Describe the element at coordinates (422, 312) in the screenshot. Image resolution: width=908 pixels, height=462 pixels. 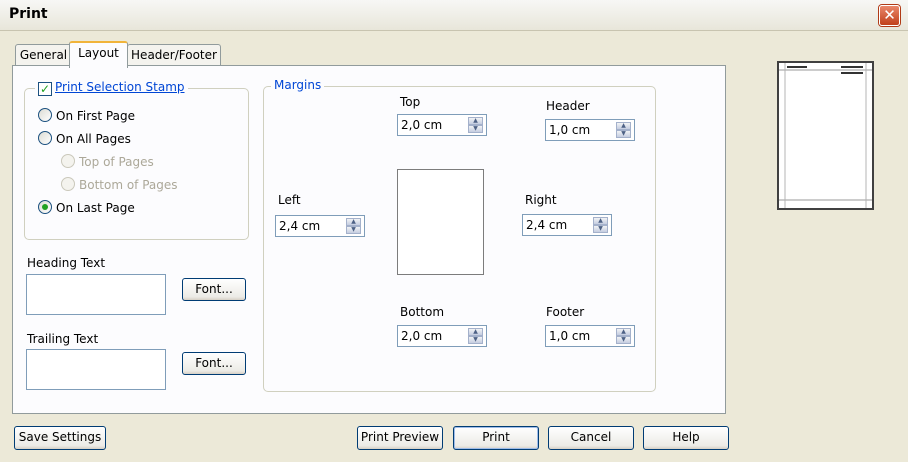
I see `bottom-label: Bottom` at that location.